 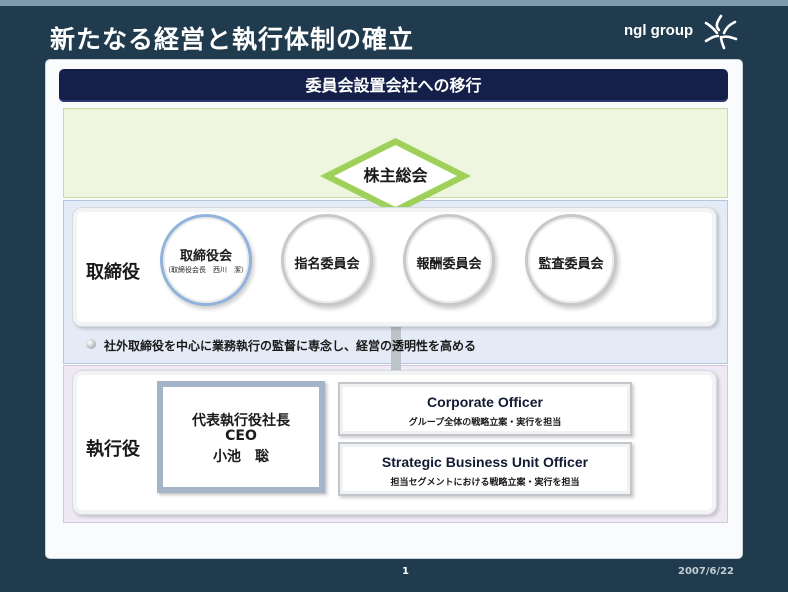 I want to click on officer-description: グループ全体の戦略立案・実行を担当, so click(x=485, y=423).